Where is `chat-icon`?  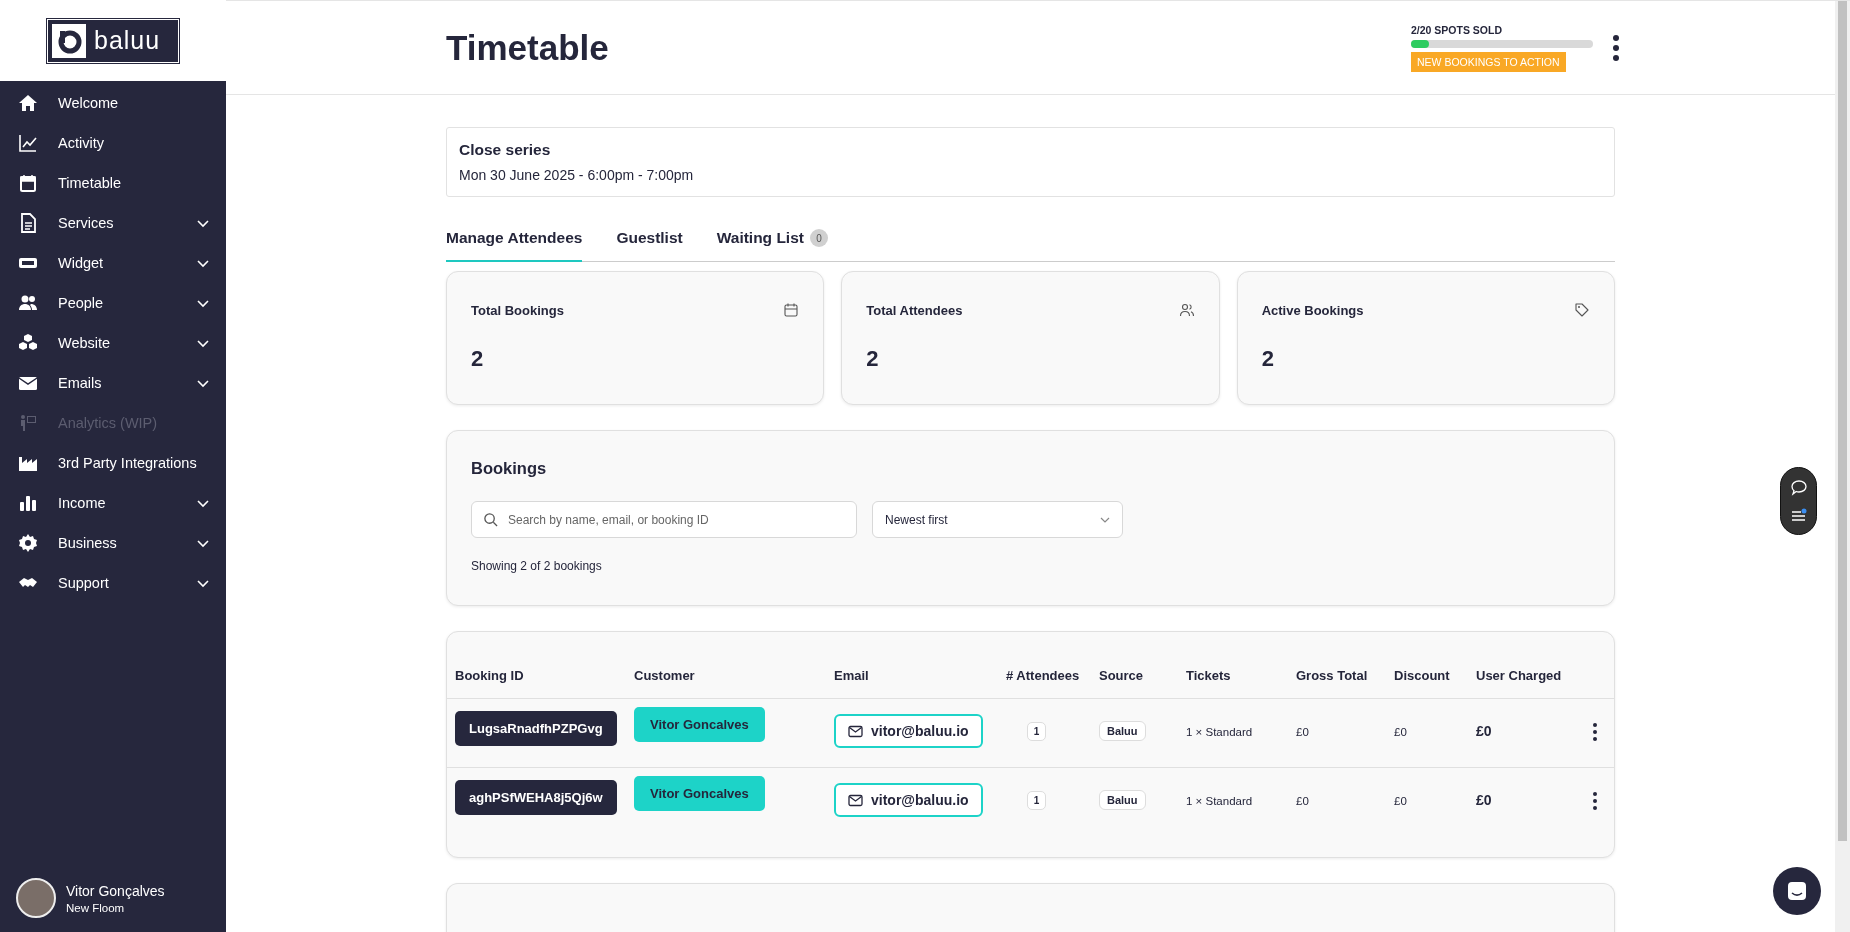 chat-icon is located at coordinates (1797, 891).